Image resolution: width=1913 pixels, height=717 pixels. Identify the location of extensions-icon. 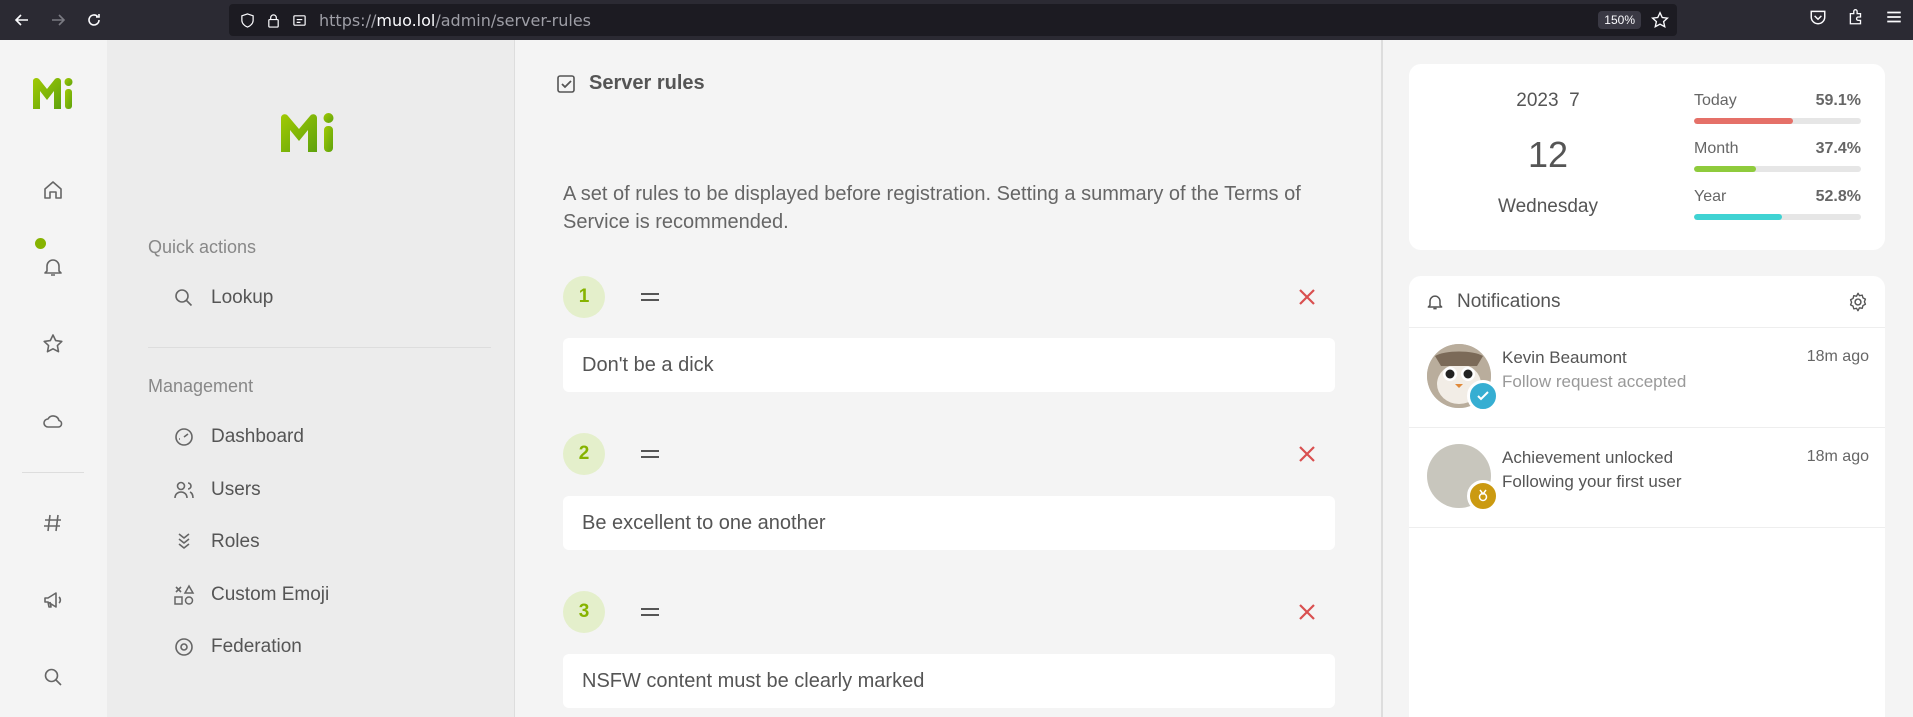
(1856, 17).